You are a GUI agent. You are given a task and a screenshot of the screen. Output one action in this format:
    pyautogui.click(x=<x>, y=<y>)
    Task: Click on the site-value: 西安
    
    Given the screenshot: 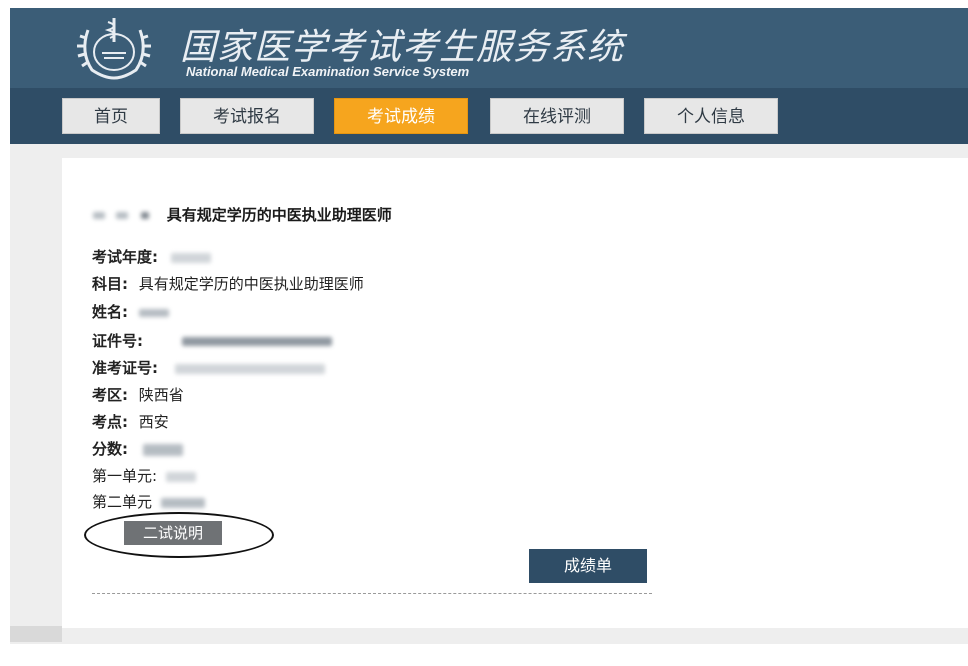 What is the action you would take?
    pyautogui.click(x=153, y=422)
    